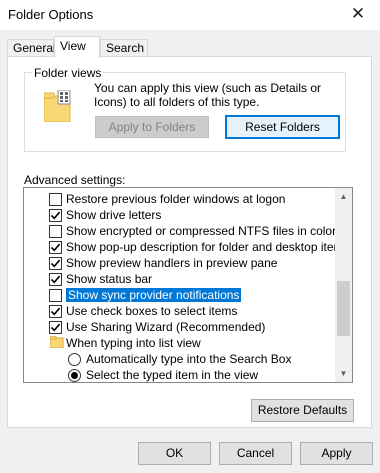  Describe the element at coordinates (180, 279) in the screenshot. I see `advanced-setting-row: Show status bar` at that location.